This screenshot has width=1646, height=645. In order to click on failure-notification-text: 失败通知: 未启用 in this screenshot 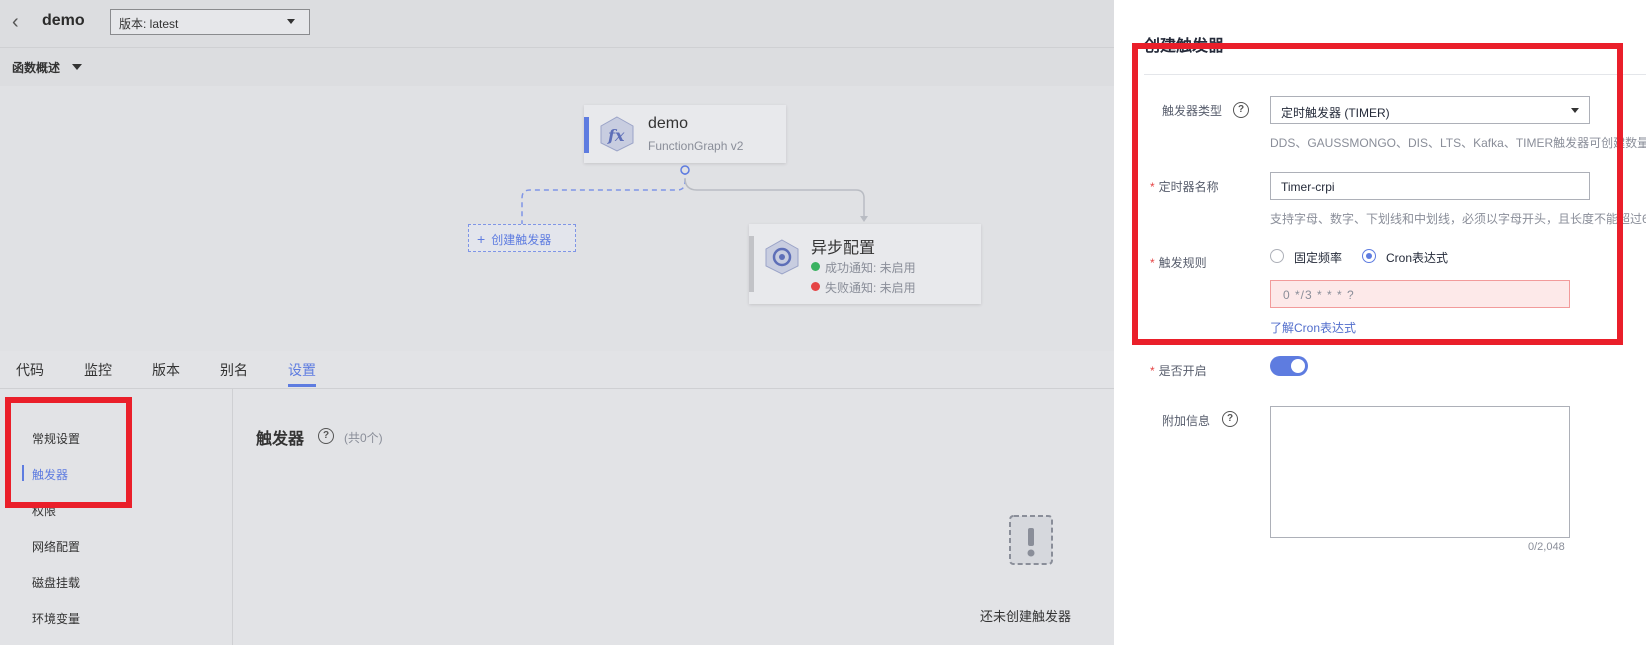, I will do `click(870, 288)`.